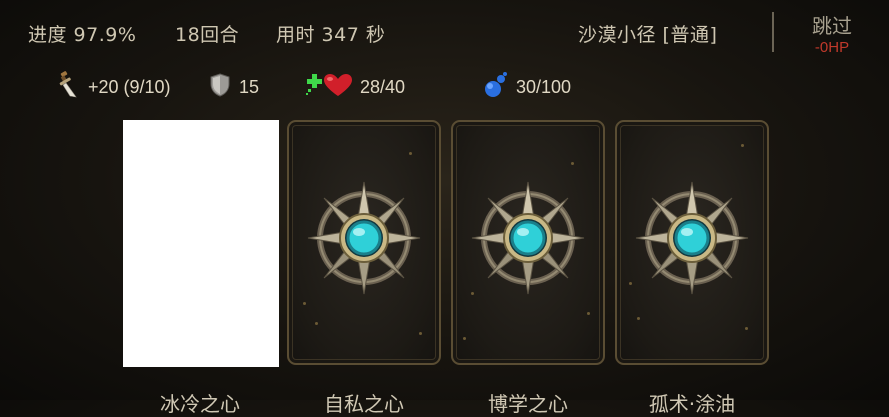  What do you see at coordinates (773, 32) in the screenshot?
I see `divider` at bounding box center [773, 32].